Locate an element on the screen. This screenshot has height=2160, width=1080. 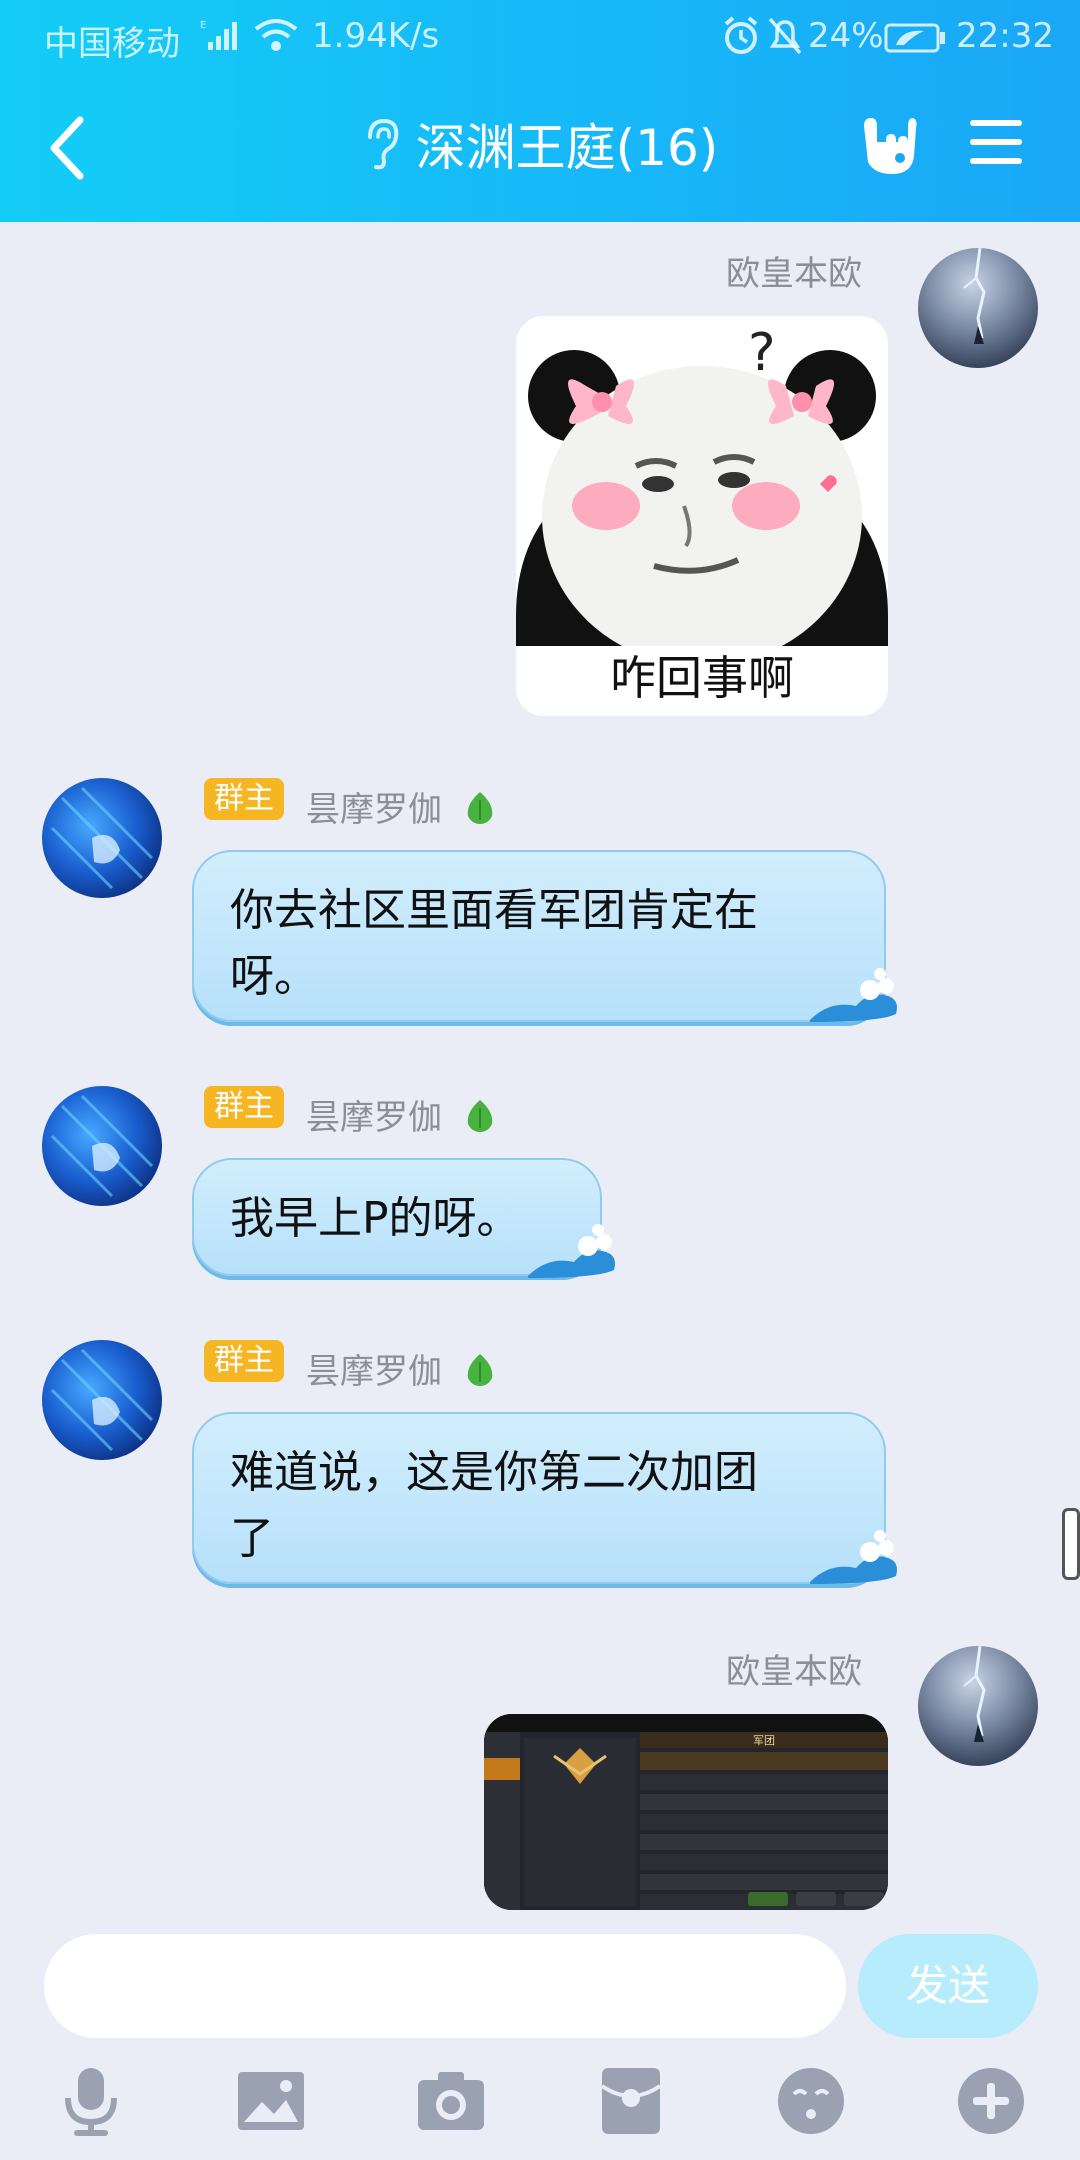
ear-icon is located at coordinates (382, 151).